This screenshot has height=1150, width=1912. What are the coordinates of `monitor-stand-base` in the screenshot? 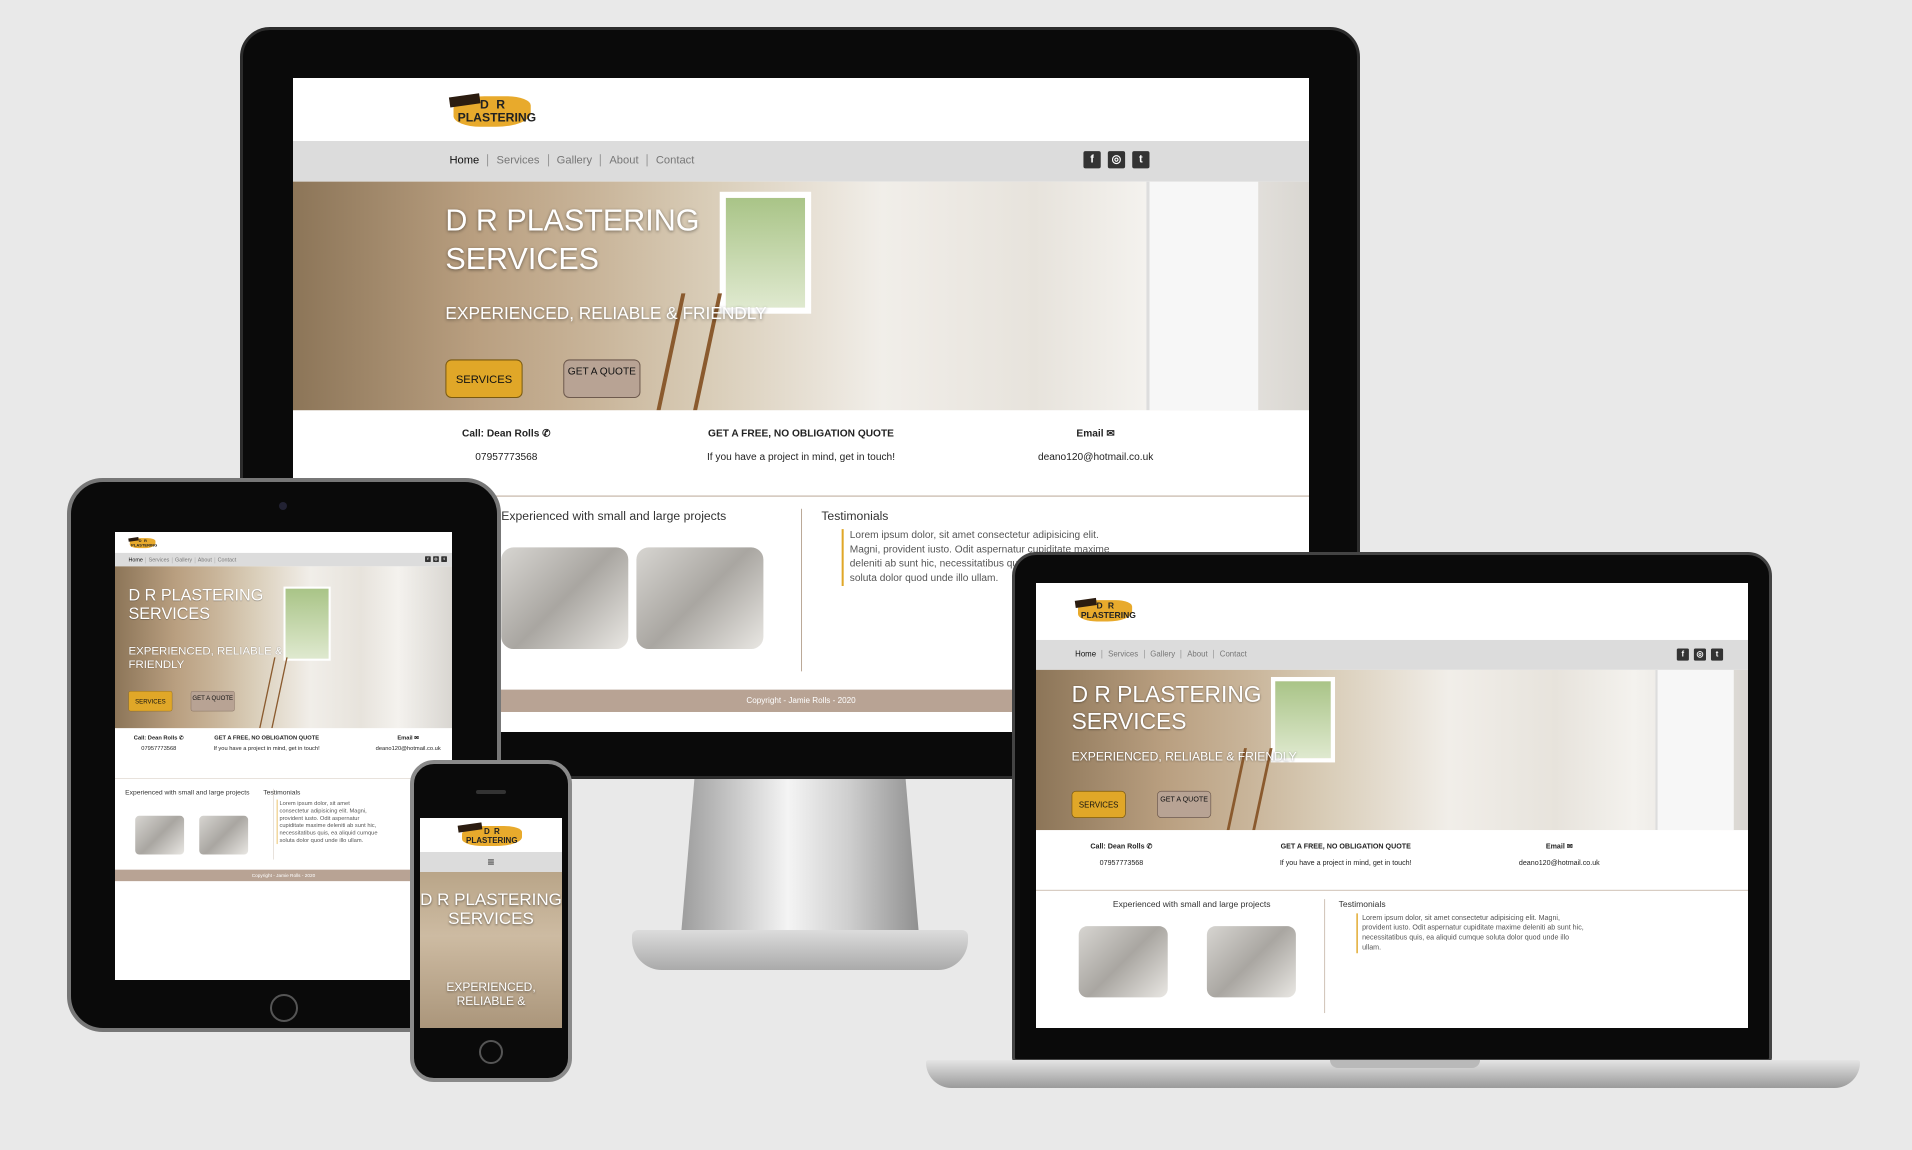 It's located at (800, 950).